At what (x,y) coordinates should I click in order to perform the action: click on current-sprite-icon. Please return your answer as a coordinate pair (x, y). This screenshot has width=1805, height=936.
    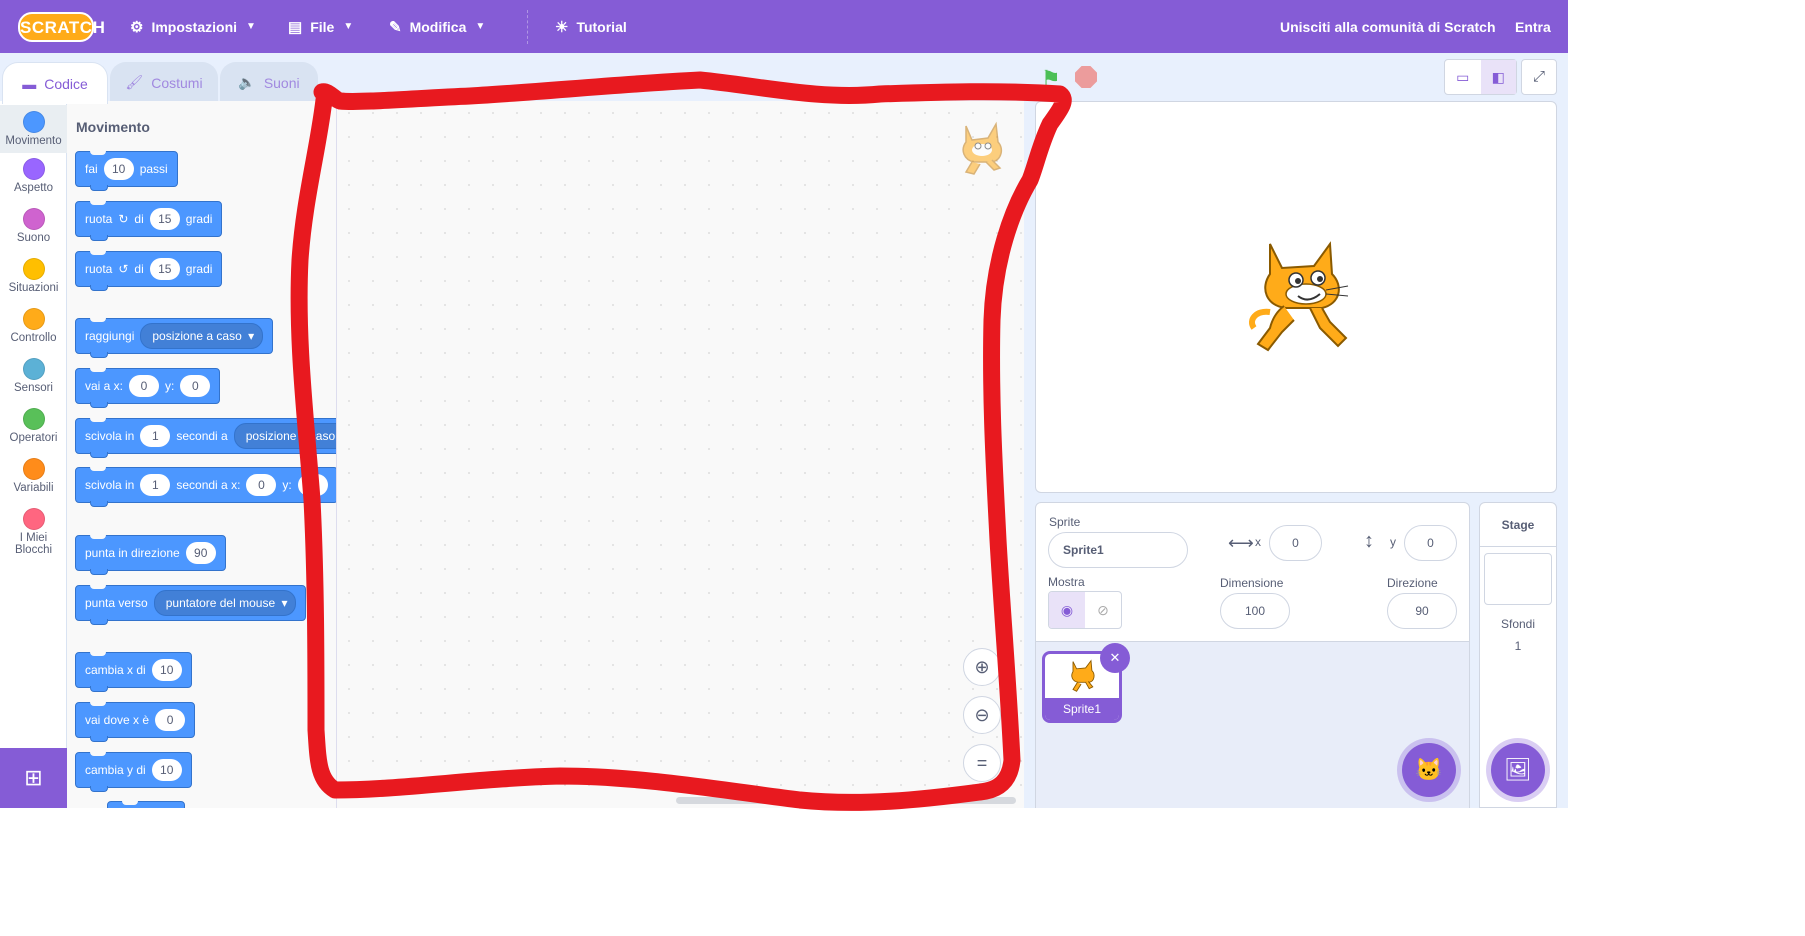
    Looking at the image, I should click on (982, 148).